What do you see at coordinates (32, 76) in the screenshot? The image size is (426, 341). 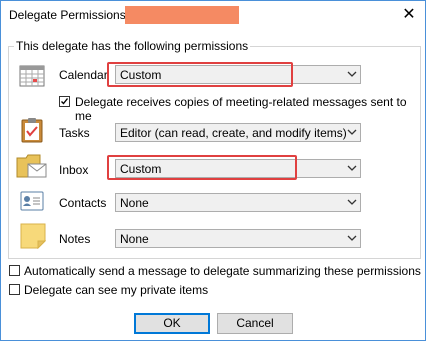 I see `calendar-icon` at bounding box center [32, 76].